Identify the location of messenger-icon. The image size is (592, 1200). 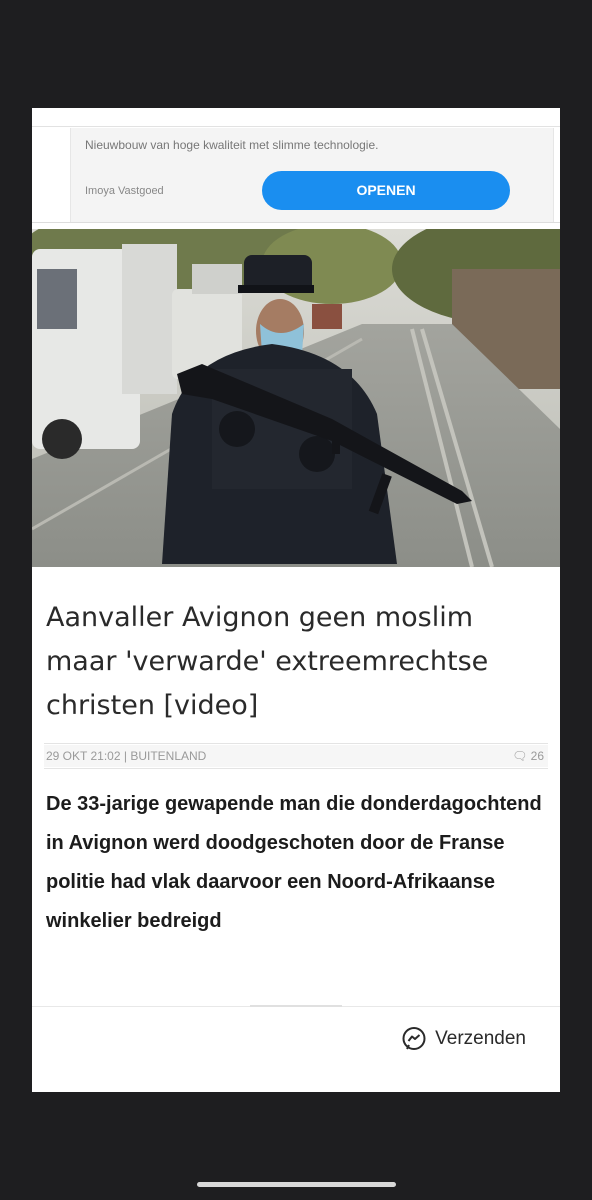
(414, 1038).